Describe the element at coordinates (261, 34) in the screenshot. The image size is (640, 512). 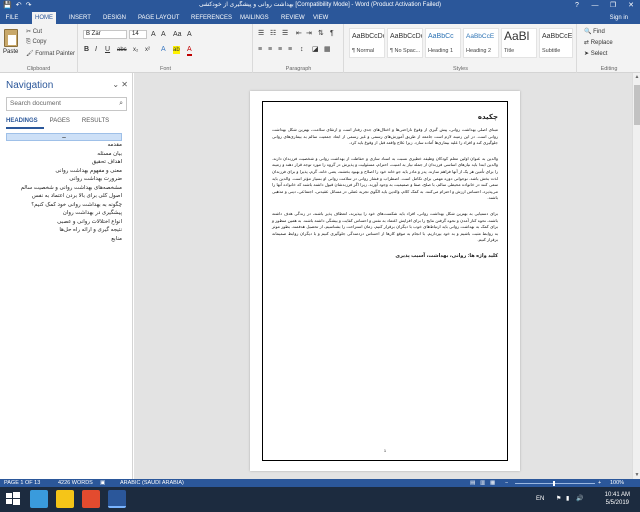
I see `bullets-icon: ☰` at that location.